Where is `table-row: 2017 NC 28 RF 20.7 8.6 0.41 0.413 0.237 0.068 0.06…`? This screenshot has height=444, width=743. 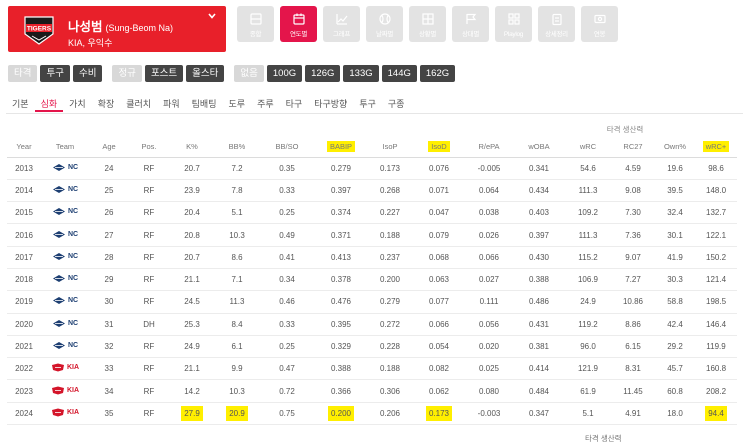
table-row: 2017 NC 28 RF 20.7 8.6 0.41 0.413 0.237 0.068 0.06… is located at coordinates (372, 257).